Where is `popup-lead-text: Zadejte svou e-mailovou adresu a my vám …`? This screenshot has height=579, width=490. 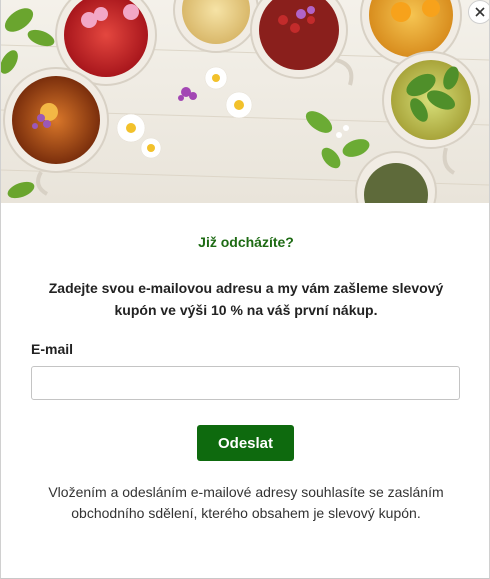 popup-lead-text: Zadejte svou e-mailovou adresu a my vám … is located at coordinates (246, 299).